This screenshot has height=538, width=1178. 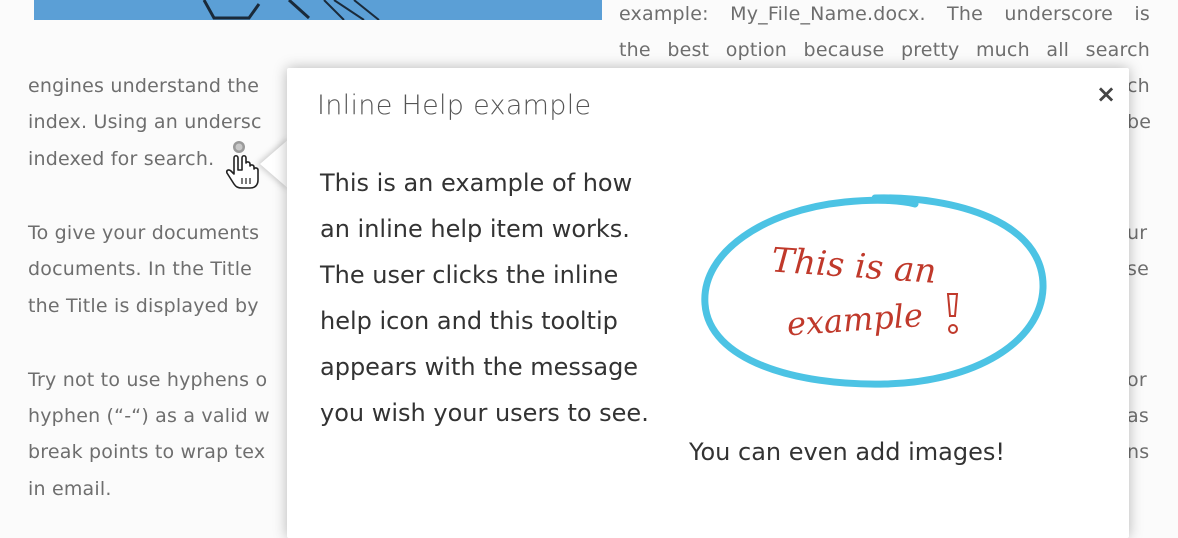 I want to click on article-line: the Title is displayed by, so click(x=143, y=306).